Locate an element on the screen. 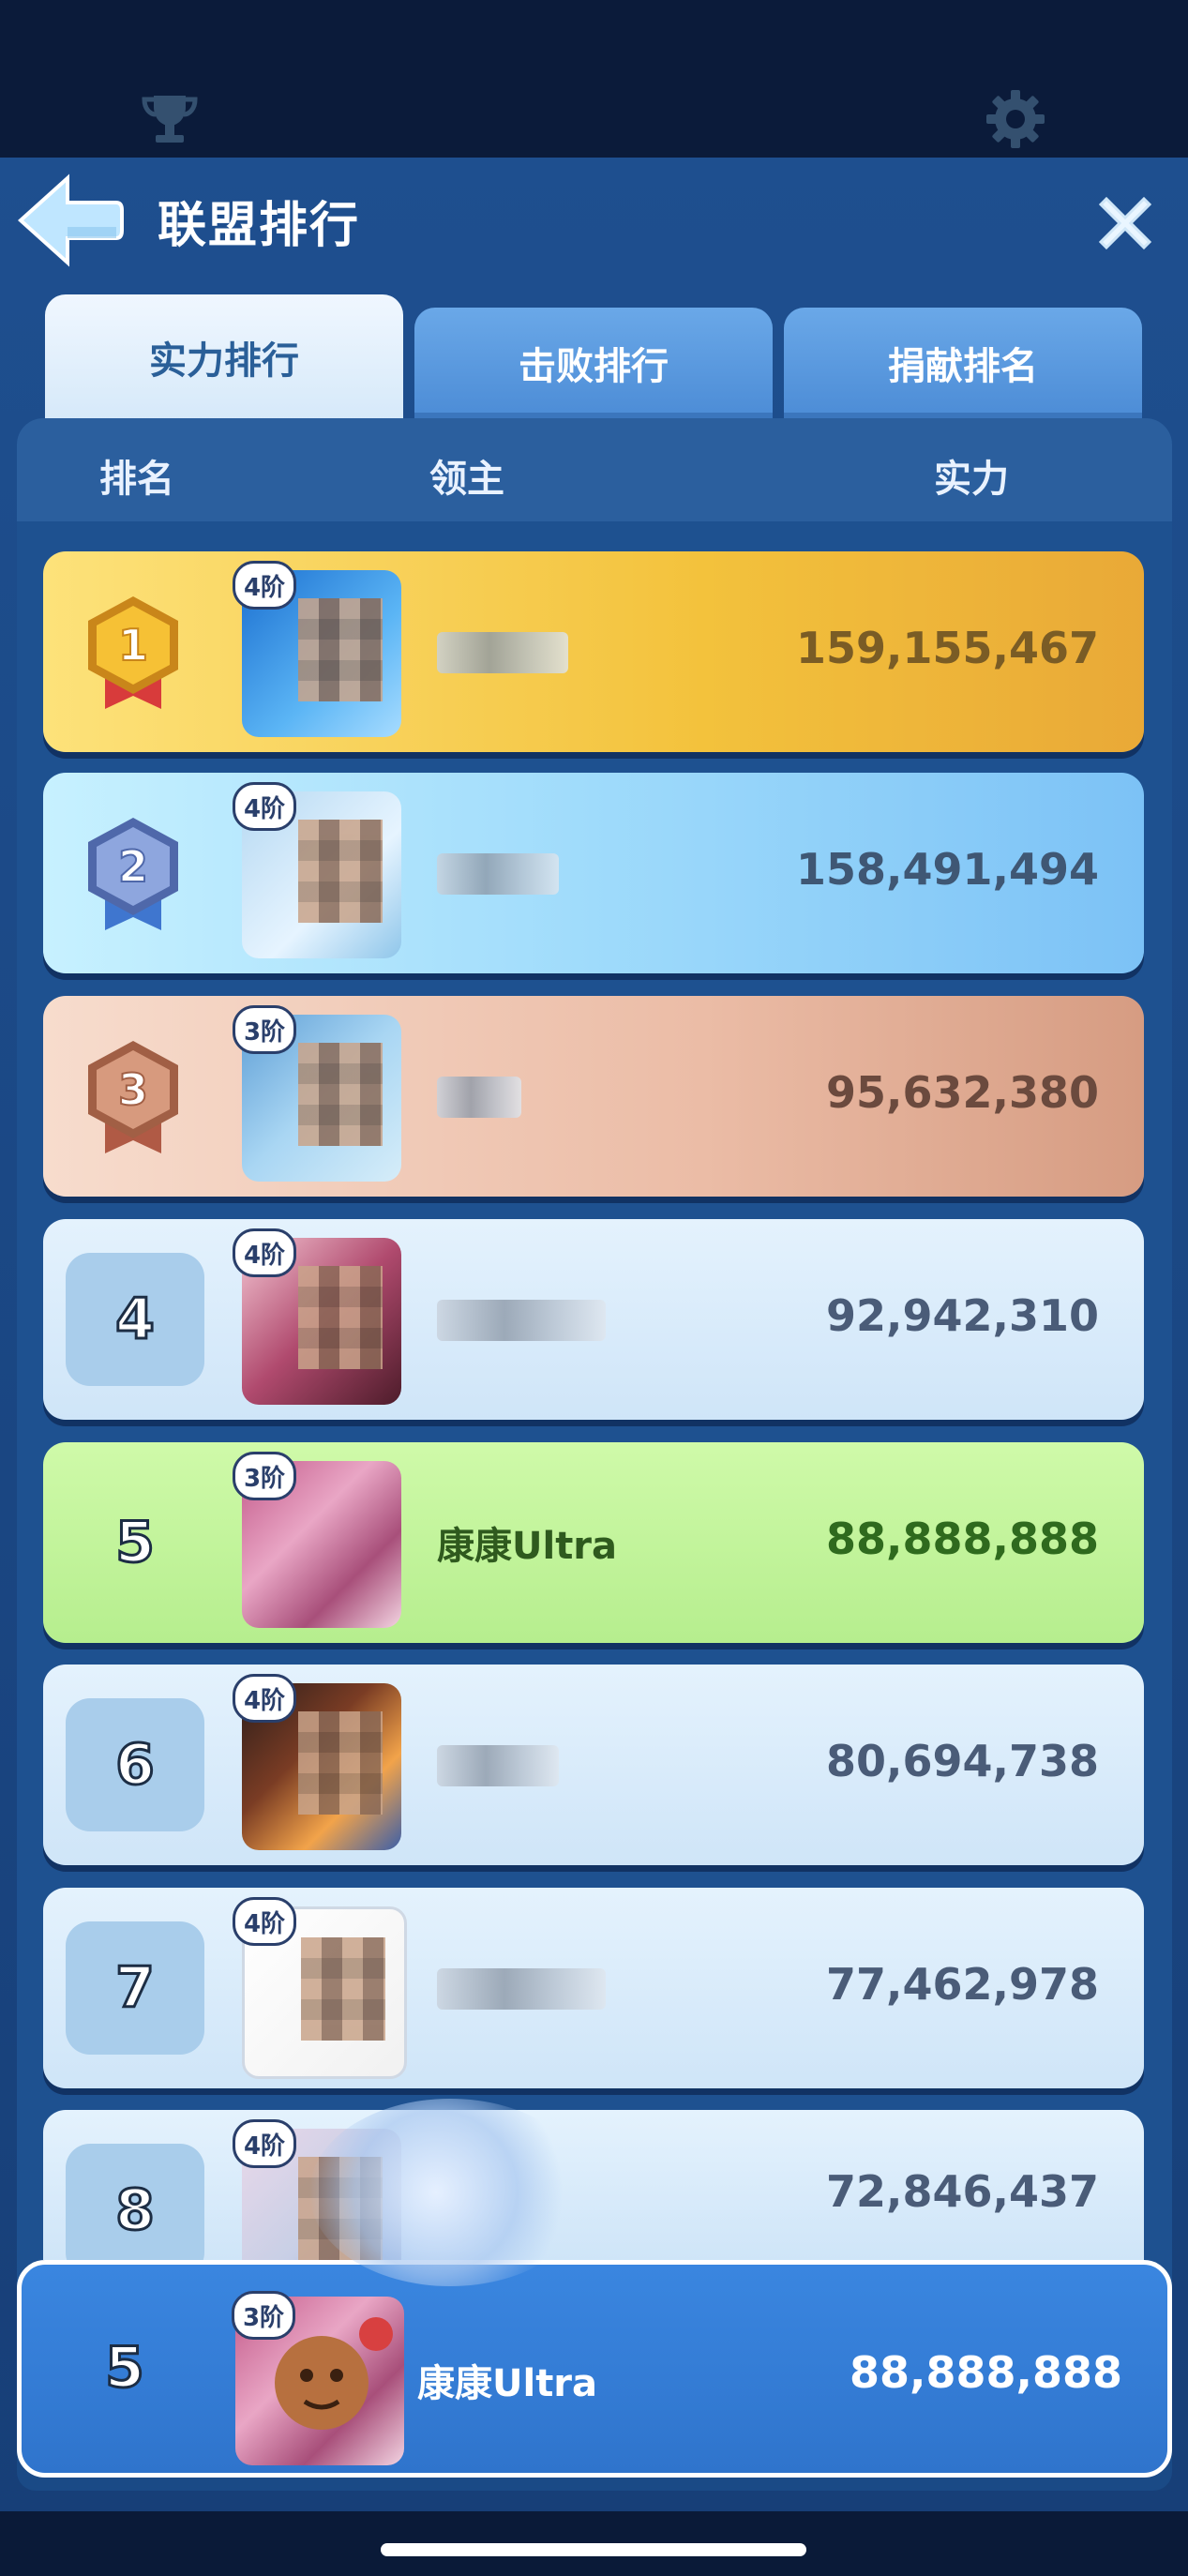 The image size is (1188, 2576). cloud-effect is located at coordinates (450, 2192).